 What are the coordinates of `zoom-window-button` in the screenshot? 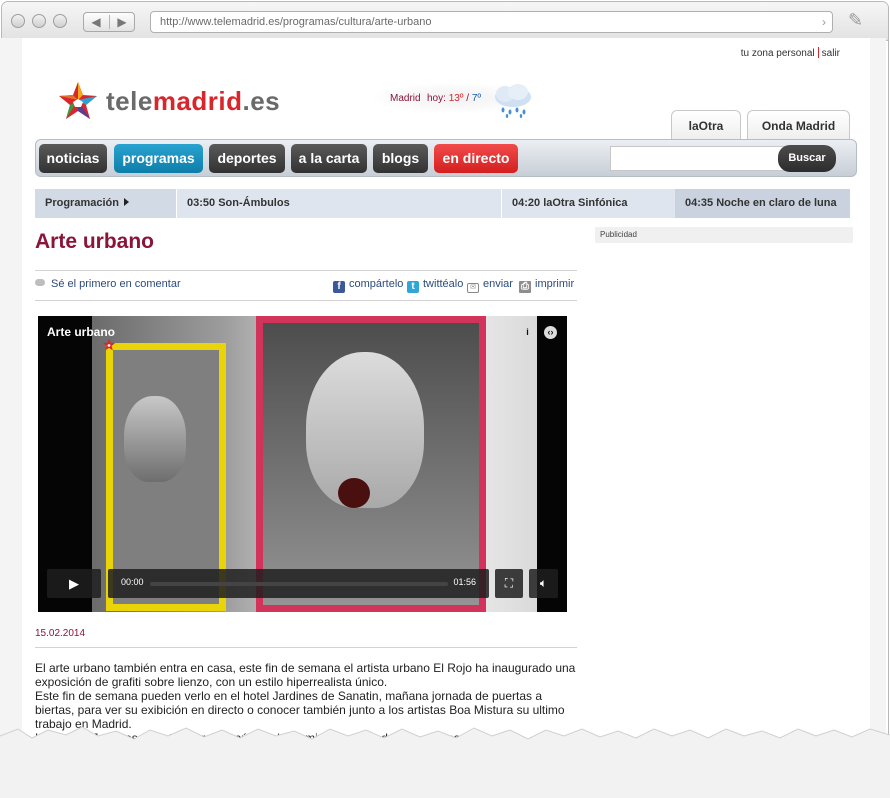 It's located at (60, 21).